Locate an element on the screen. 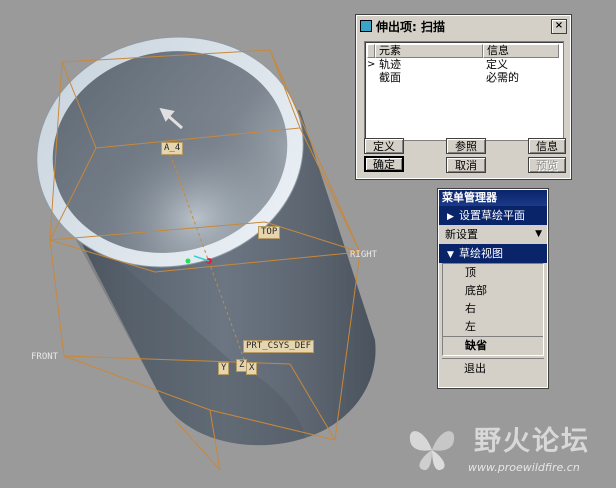 The width and height of the screenshot is (616, 488). element-info: 定义 is located at coordinates (497, 64).